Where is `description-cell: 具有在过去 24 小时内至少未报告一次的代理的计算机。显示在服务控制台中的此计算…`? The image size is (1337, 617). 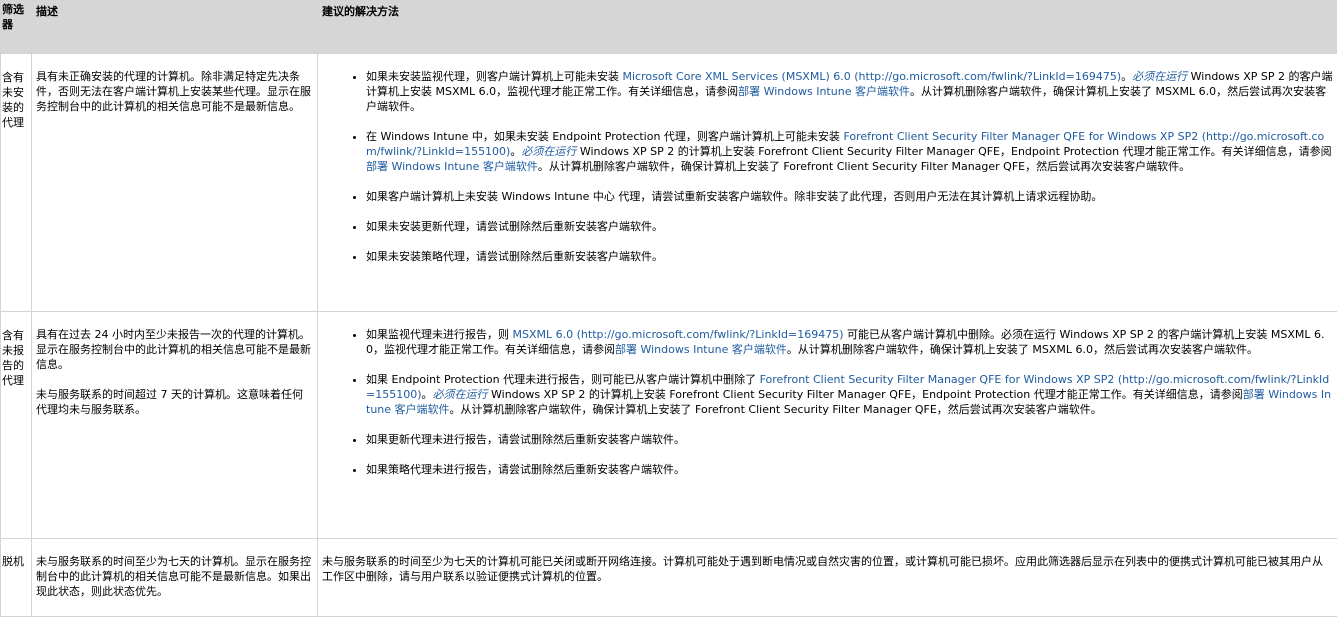 description-cell: 具有在过去 24 小时内至少未报告一次的代理的计算机。显示在服务控制台中的此计算… is located at coordinates (174, 425).